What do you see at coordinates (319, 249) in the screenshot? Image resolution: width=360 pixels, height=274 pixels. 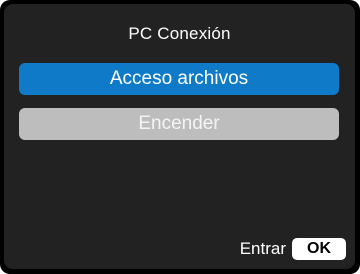 I see `ok-button: OK` at bounding box center [319, 249].